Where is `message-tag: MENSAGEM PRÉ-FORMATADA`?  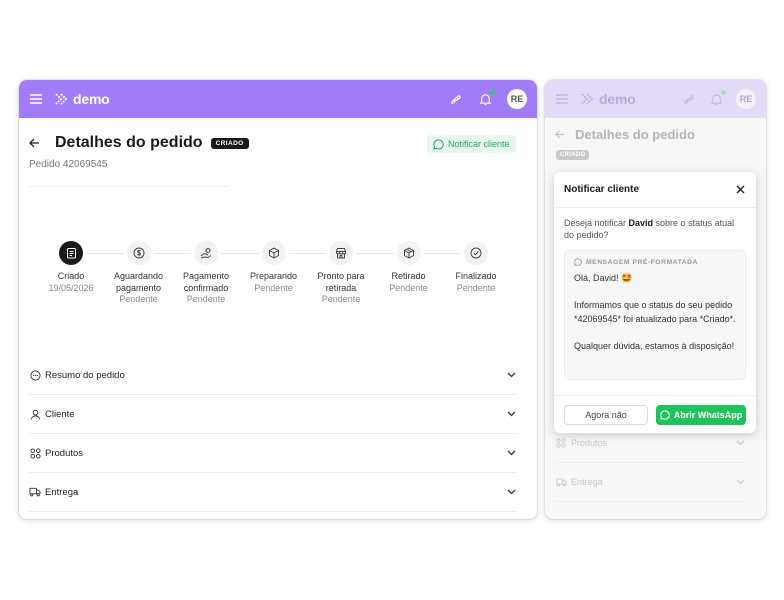 message-tag: MENSAGEM PRÉ-FORMATADA is located at coordinates (655, 262).